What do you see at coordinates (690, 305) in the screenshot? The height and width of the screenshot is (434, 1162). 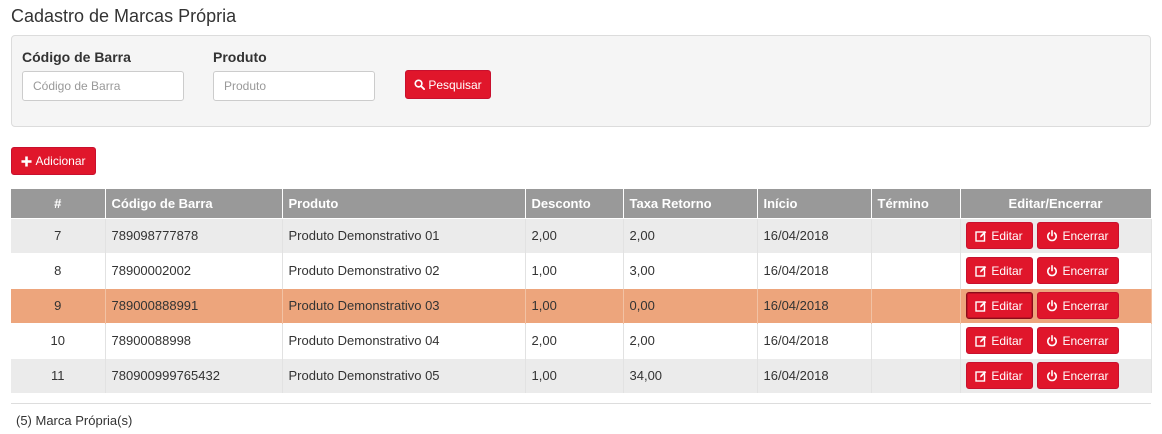 I see `cell-return-rate: 0,00` at bounding box center [690, 305].